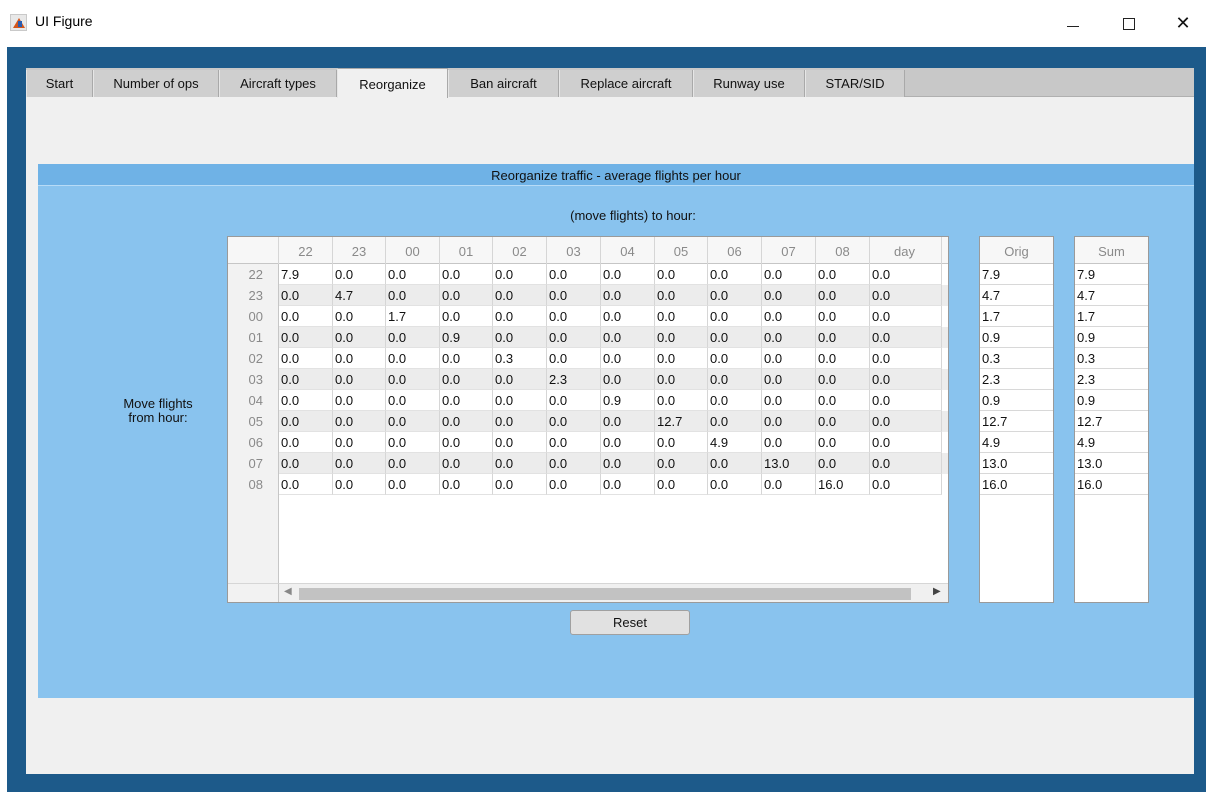 The height and width of the screenshot is (792, 1206). I want to click on sum-cell: 13.0, so click(1111, 463).